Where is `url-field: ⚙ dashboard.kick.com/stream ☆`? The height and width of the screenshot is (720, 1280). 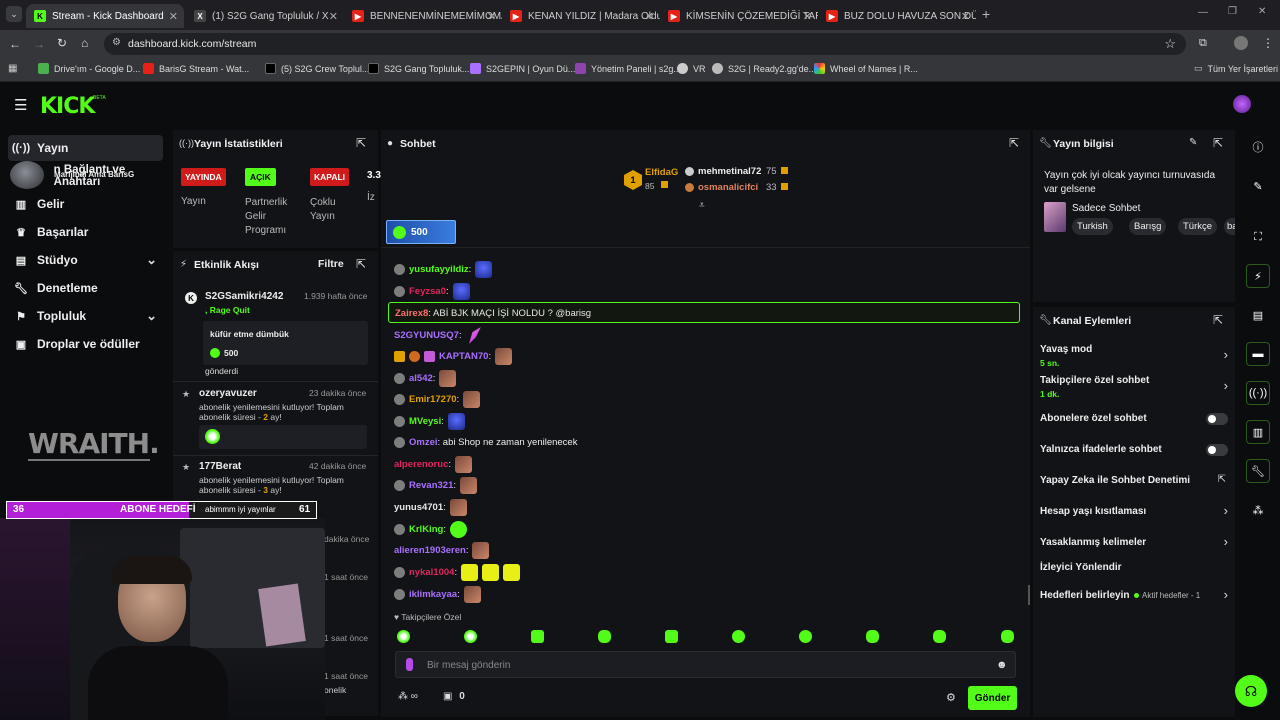
url-field: ⚙ dashboard.kick.com/stream ☆ is located at coordinates (645, 44).